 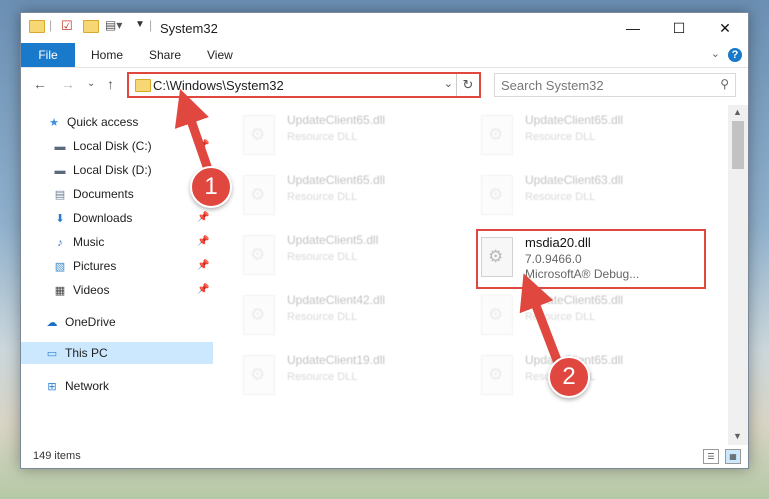 I want to click on step-2-badge: 2, so click(x=569, y=377).